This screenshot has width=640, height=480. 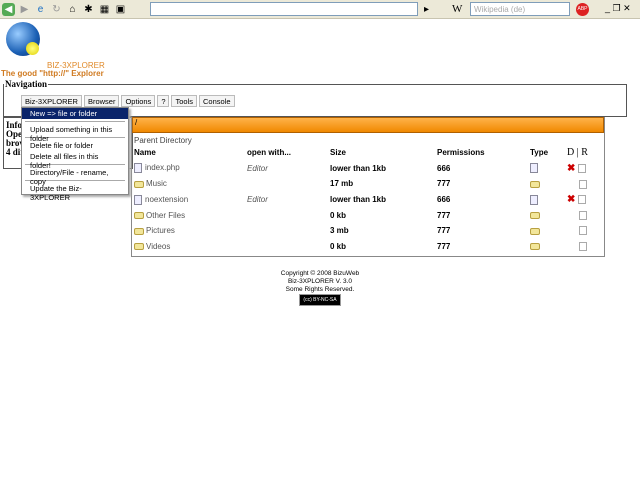 What do you see at coordinates (160, 230) in the screenshot?
I see `file-name-text: Pictures` at bounding box center [160, 230].